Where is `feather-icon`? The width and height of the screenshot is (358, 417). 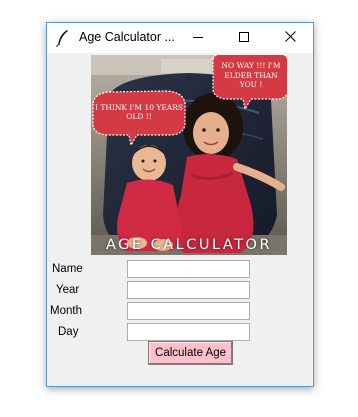 feather-icon is located at coordinates (63, 38).